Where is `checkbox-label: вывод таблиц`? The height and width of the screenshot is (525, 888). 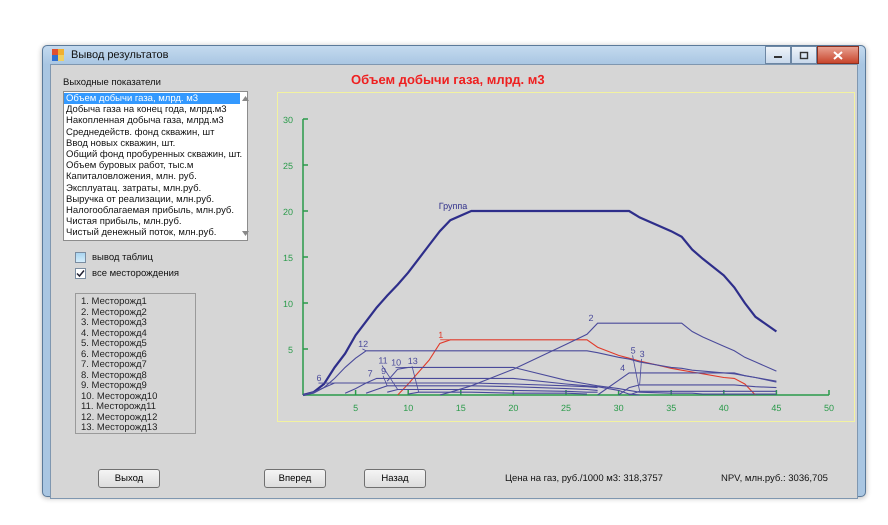
checkbox-label: вывод таблиц is located at coordinates (122, 257).